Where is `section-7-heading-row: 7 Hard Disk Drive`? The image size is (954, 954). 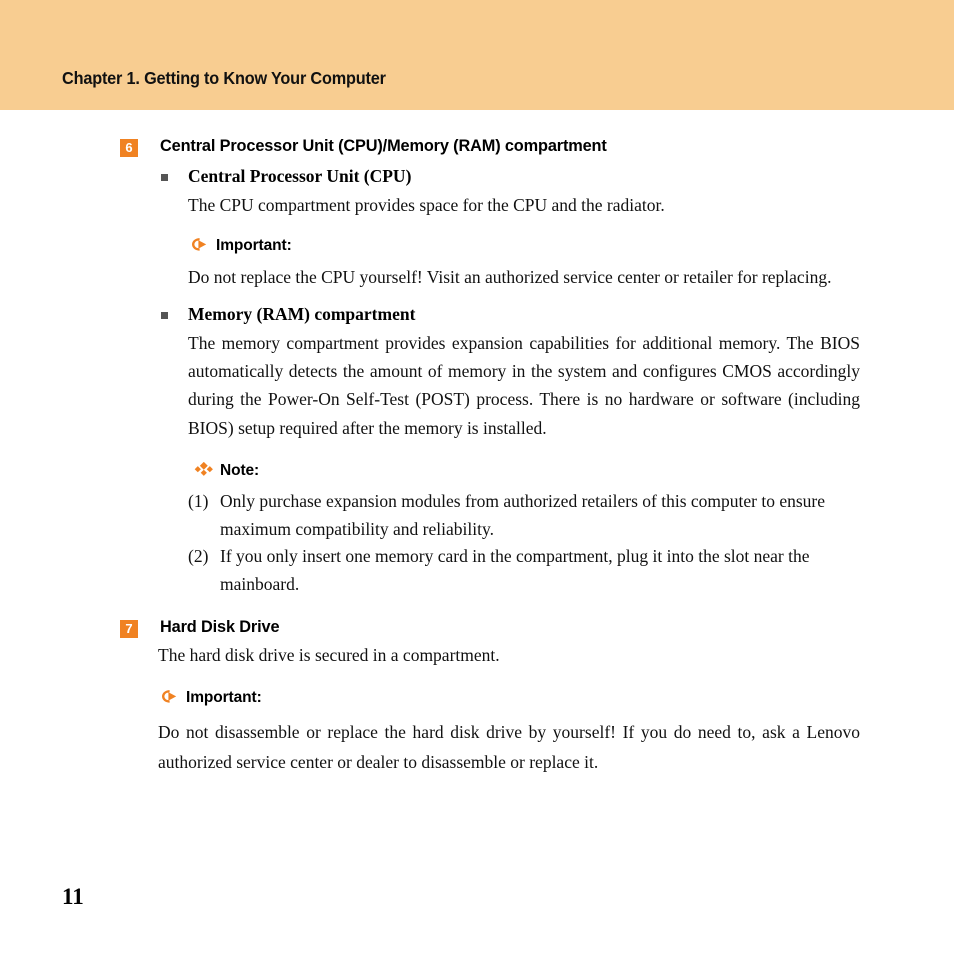
section-7-heading-row: 7 Hard Disk Drive is located at coordinates (477, 627).